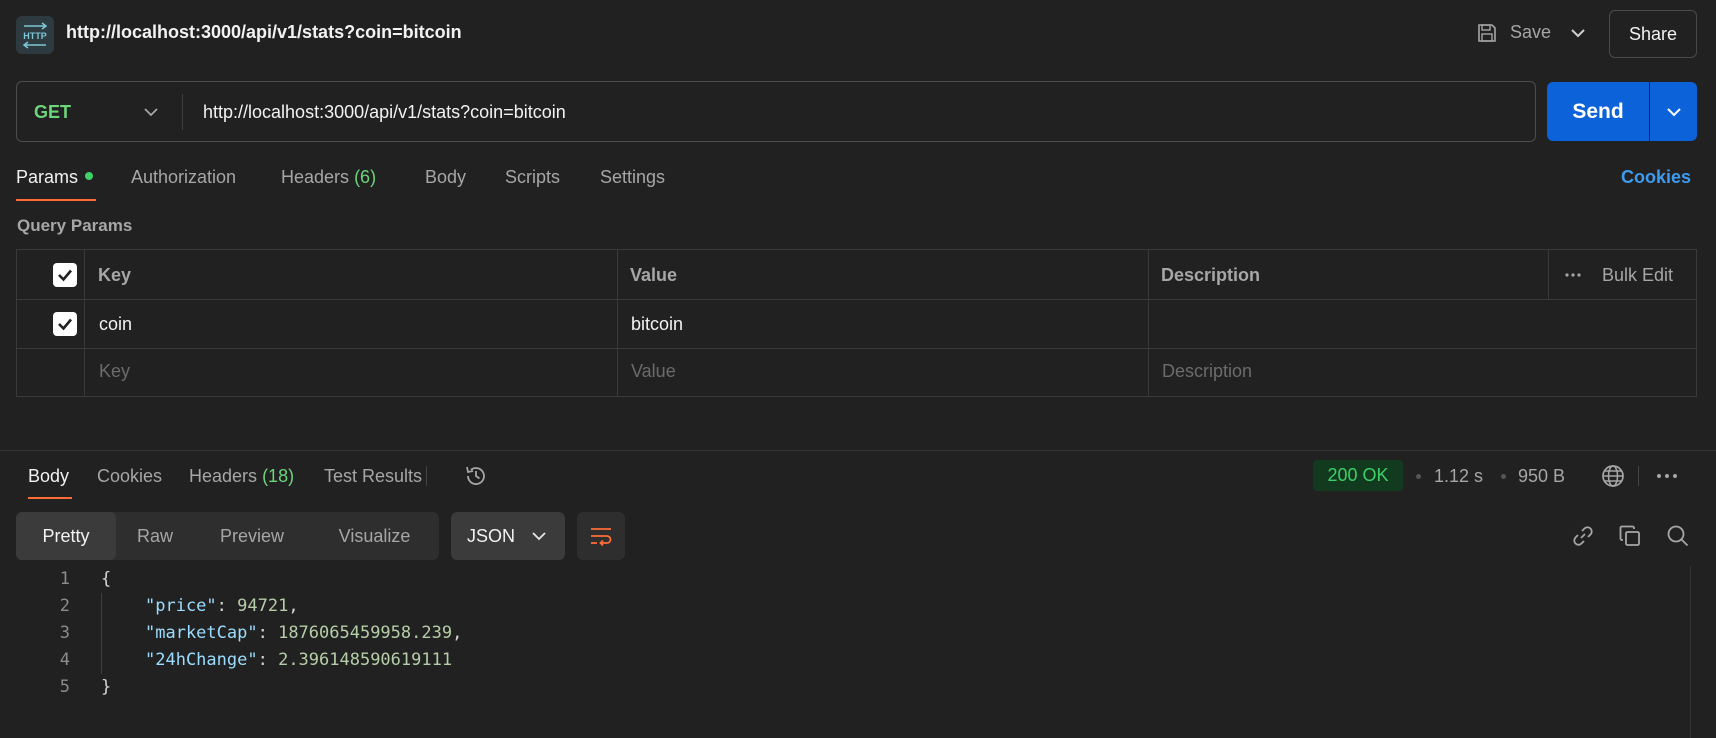  What do you see at coordinates (1530, 32) in the screenshot?
I see `save-button: Save` at bounding box center [1530, 32].